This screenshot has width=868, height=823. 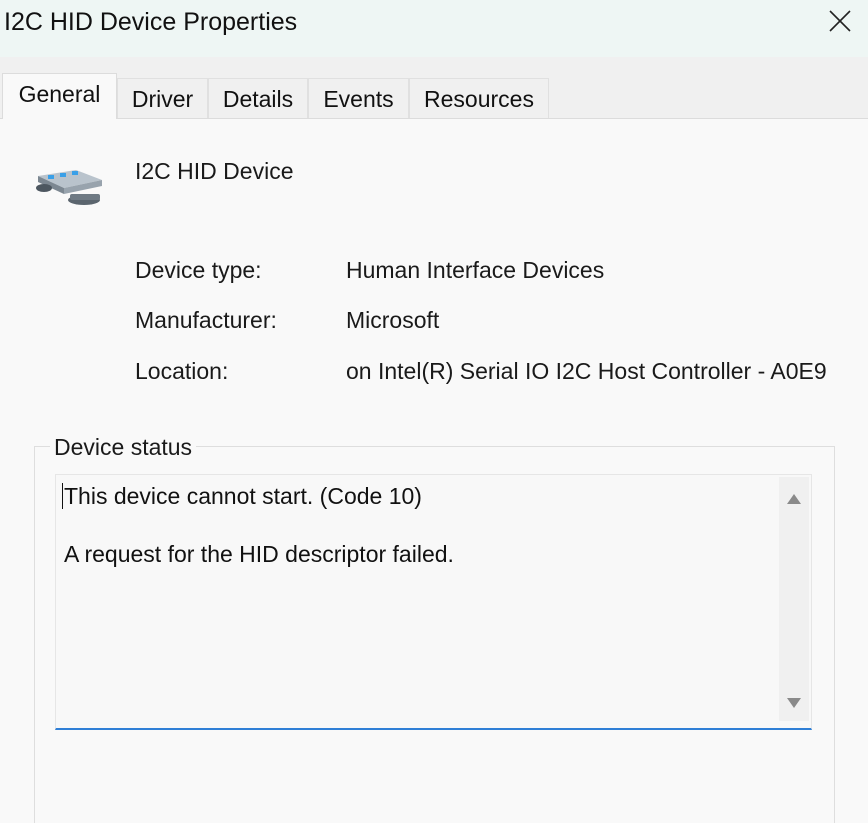 I want to click on text-caret, so click(x=62, y=496).